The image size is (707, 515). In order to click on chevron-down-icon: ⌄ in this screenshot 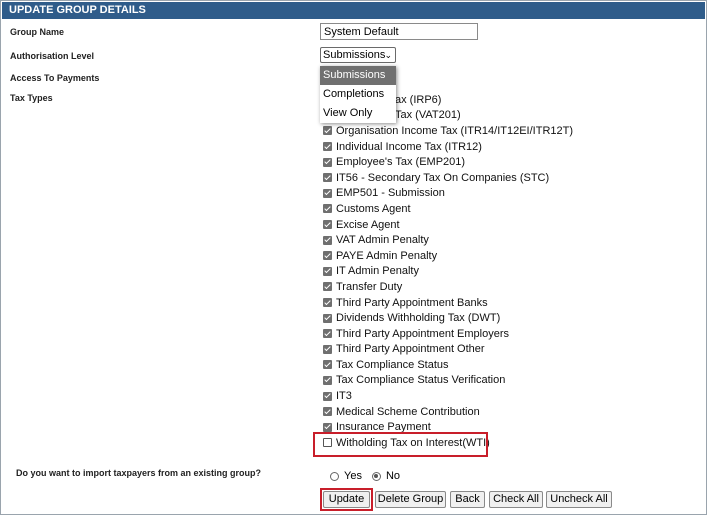, I will do `click(388, 55)`.